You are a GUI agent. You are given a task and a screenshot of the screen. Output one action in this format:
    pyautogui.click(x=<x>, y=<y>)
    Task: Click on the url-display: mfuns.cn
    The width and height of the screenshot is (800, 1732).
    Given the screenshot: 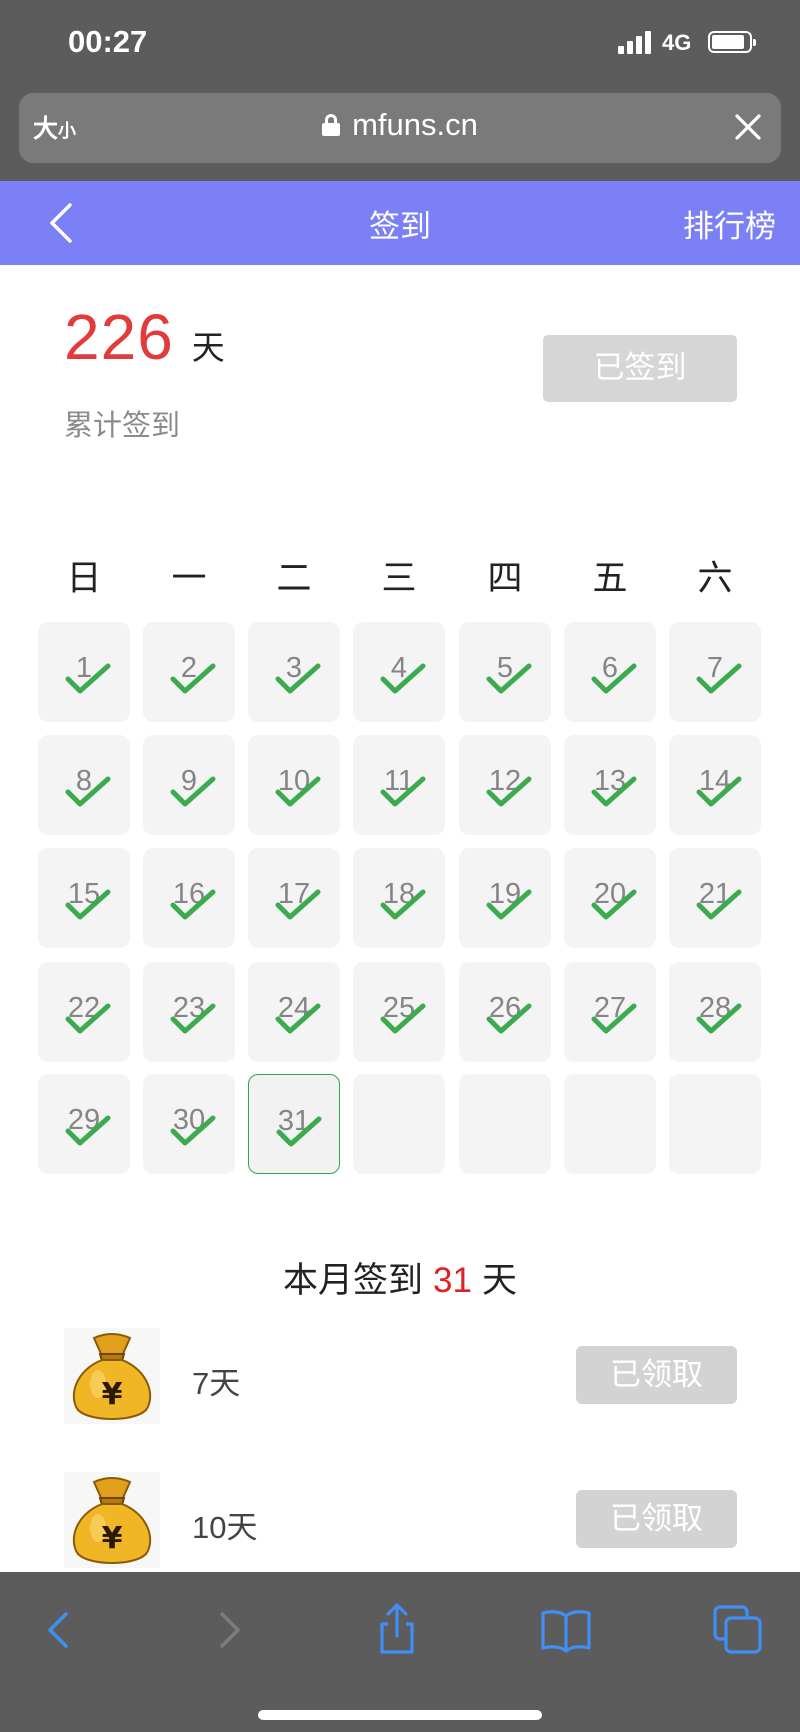 What is the action you would take?
    pyautogui.click(x=400, y=125)
    